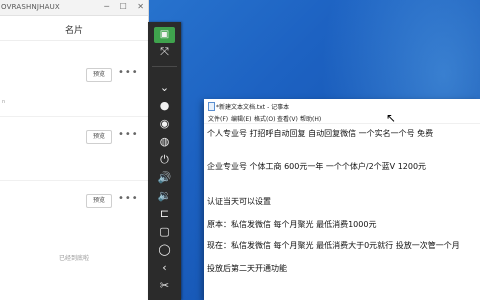 The image size is (480, 300). Describe the element at coordinates (73, 258) in the screenshot. I see `list-end-text: 已经到底啦` at that location.